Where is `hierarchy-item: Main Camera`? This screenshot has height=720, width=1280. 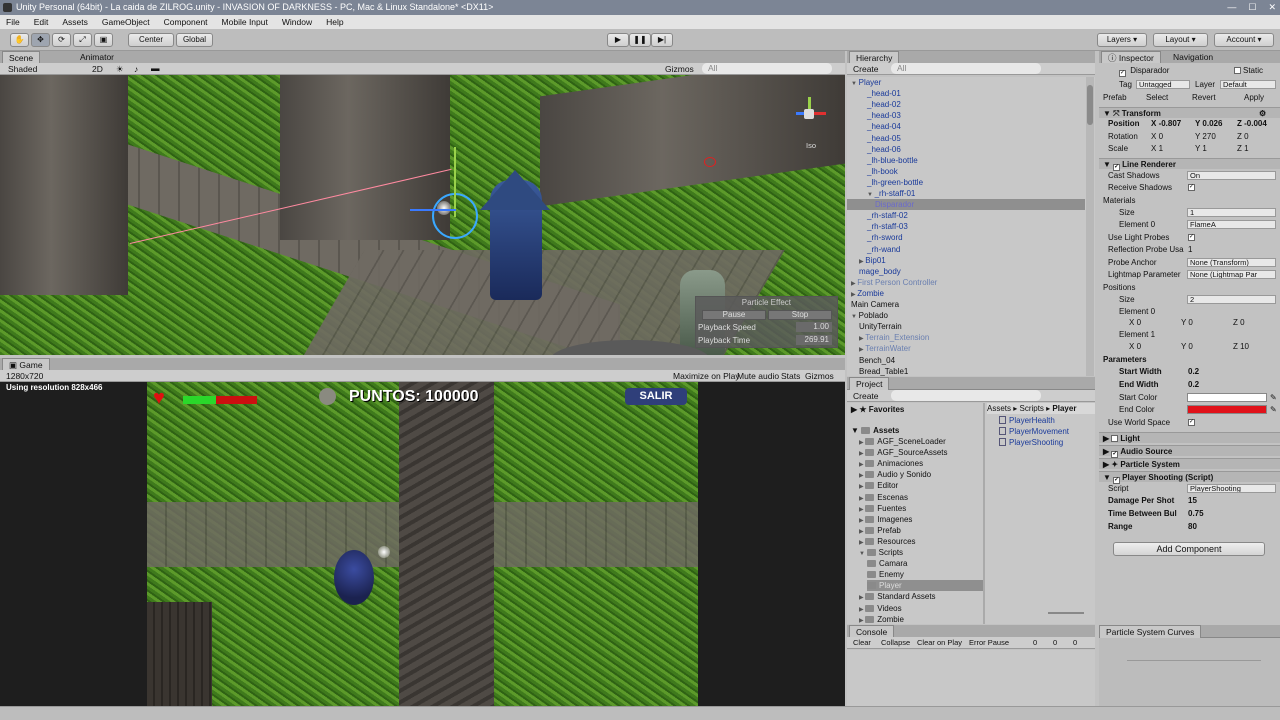 hierarchy-item: Main Camera is located at coordinates (873, 304).